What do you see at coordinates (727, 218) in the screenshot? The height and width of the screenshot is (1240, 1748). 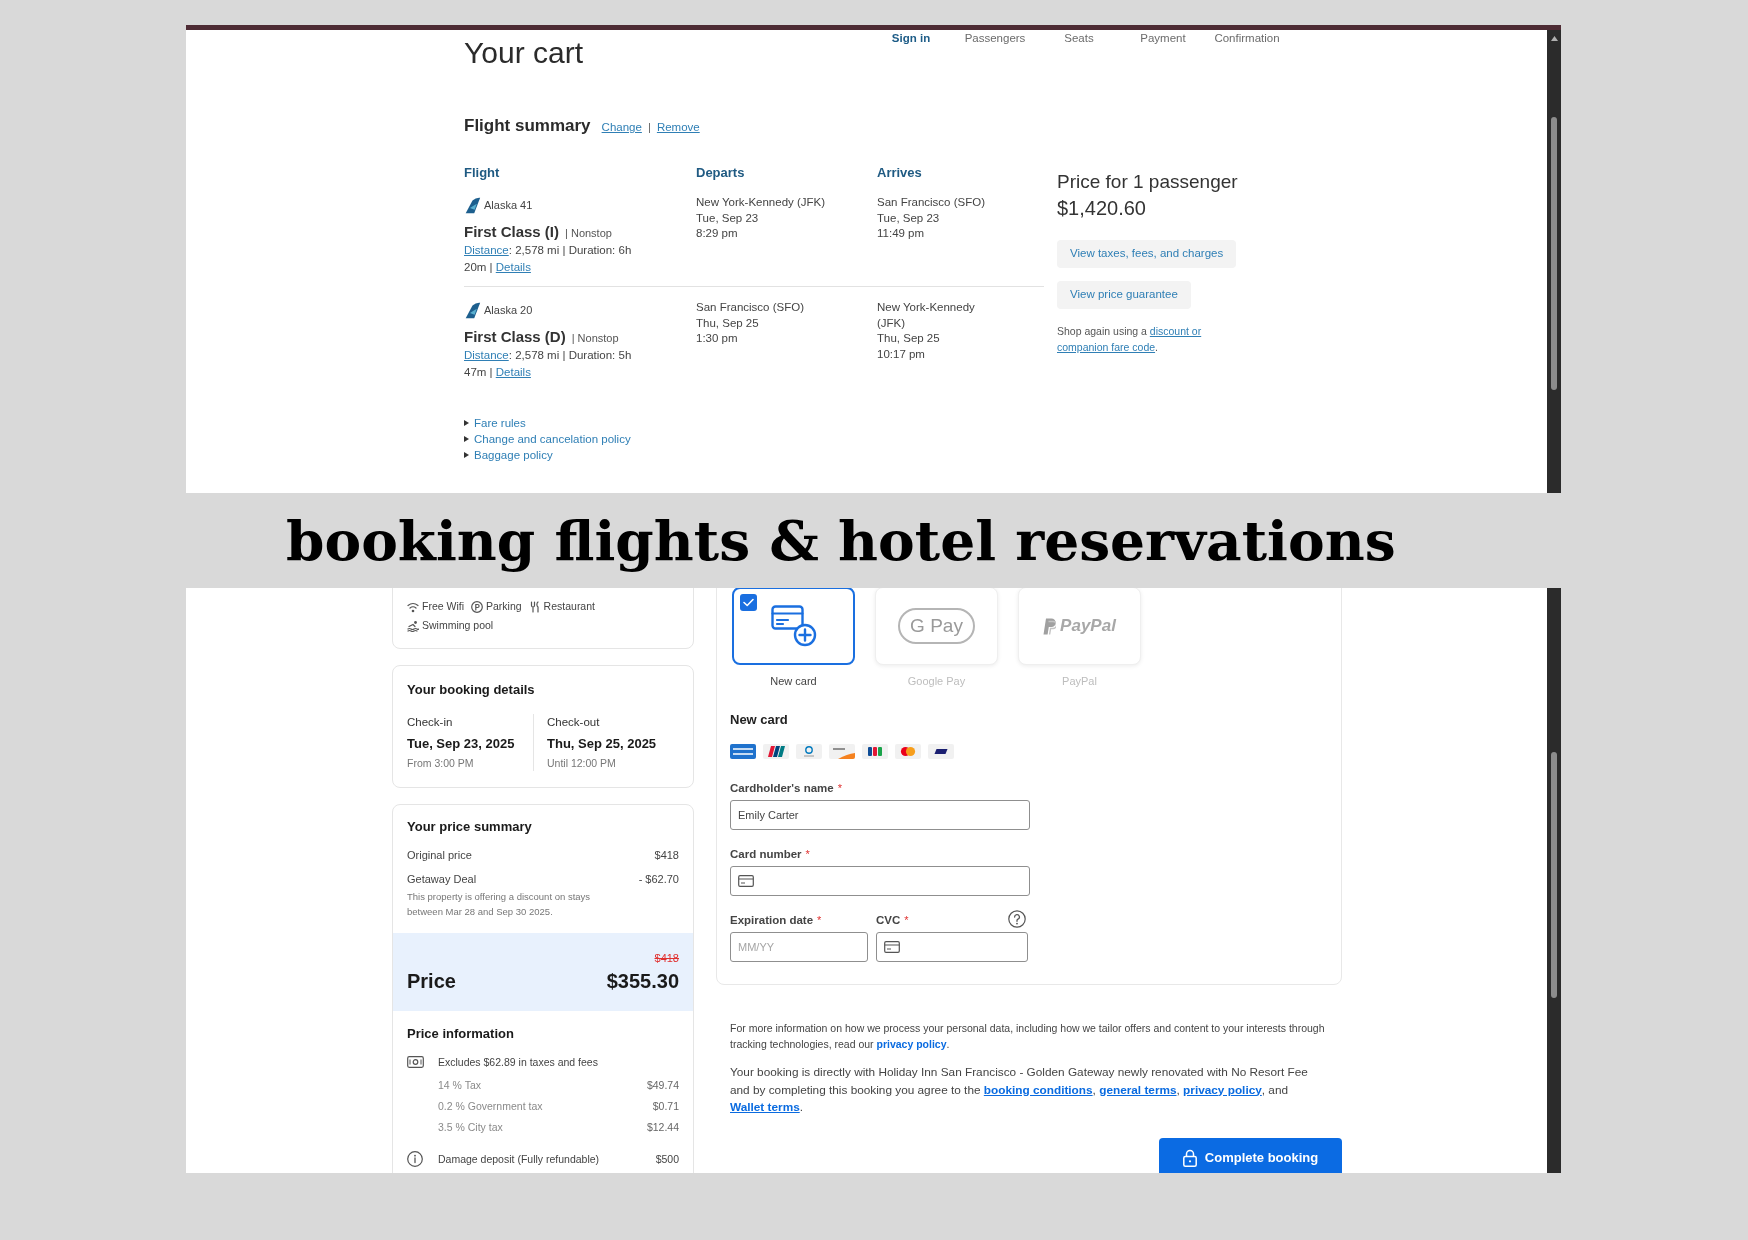 I see `departure-text: Tue, Sep 23` at bounding box center [727, 218].